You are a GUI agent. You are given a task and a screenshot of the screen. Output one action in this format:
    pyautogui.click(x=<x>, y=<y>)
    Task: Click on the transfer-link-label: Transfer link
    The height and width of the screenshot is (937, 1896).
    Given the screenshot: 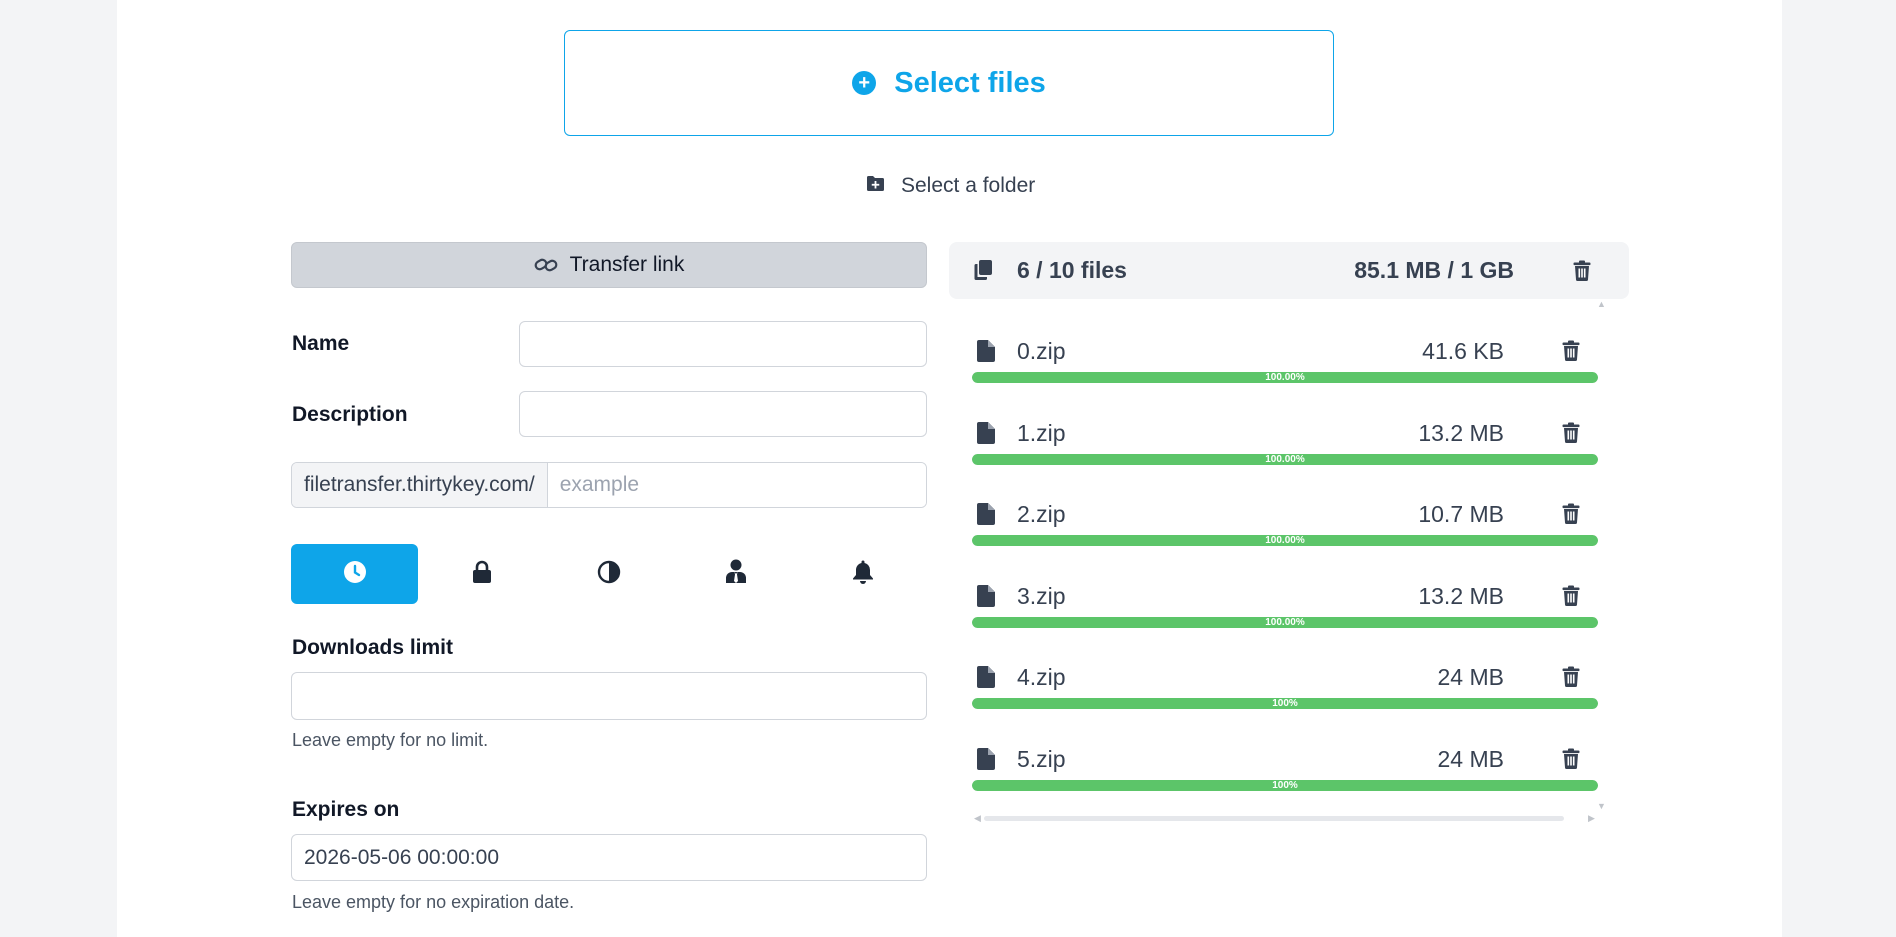 What is the action you would take?
    pyautogui.click(x=627, y=264)
    